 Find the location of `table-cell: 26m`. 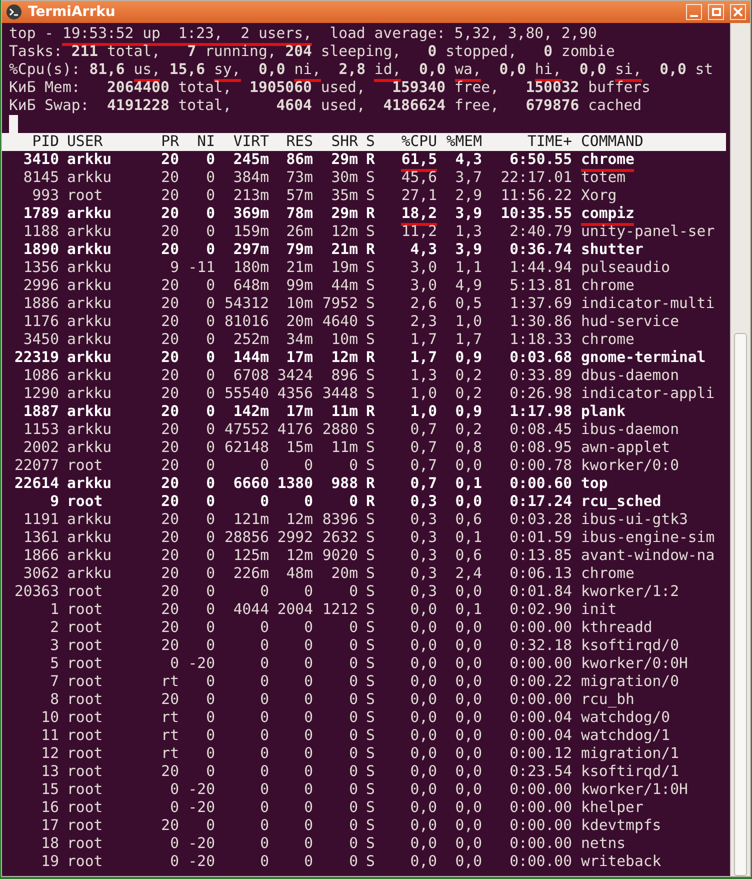

table-cell: 26m is located at coordinates (299, 231).